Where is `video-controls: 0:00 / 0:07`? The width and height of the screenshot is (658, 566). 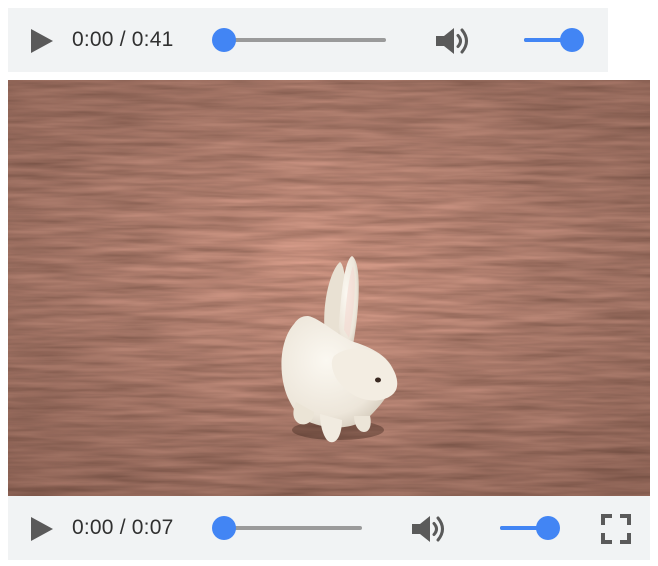 video-controls: 0:00 / 0:07 is located at coordinates (329, 528).